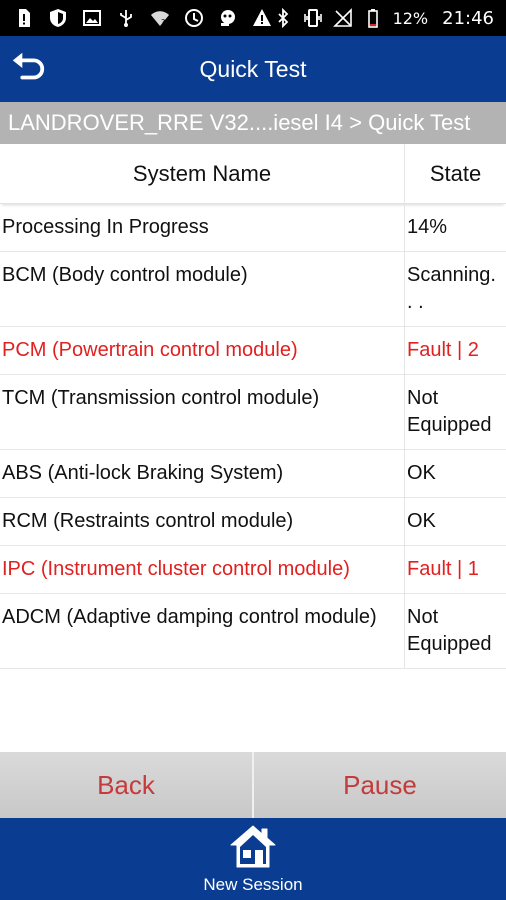 This screenshot has width=506, height=900. What do you see at coordinates (202, 631) in the screenshot?
I see `system-name-cell: ADCM (Adaptive damping control module)` at bounding box center [202, 631].